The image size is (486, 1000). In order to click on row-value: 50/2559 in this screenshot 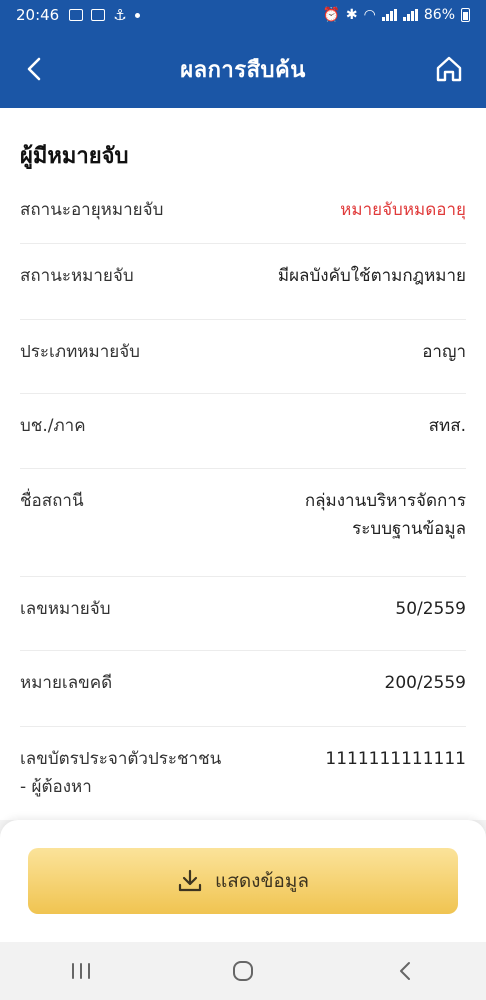, I will do `click(430, 609)`.